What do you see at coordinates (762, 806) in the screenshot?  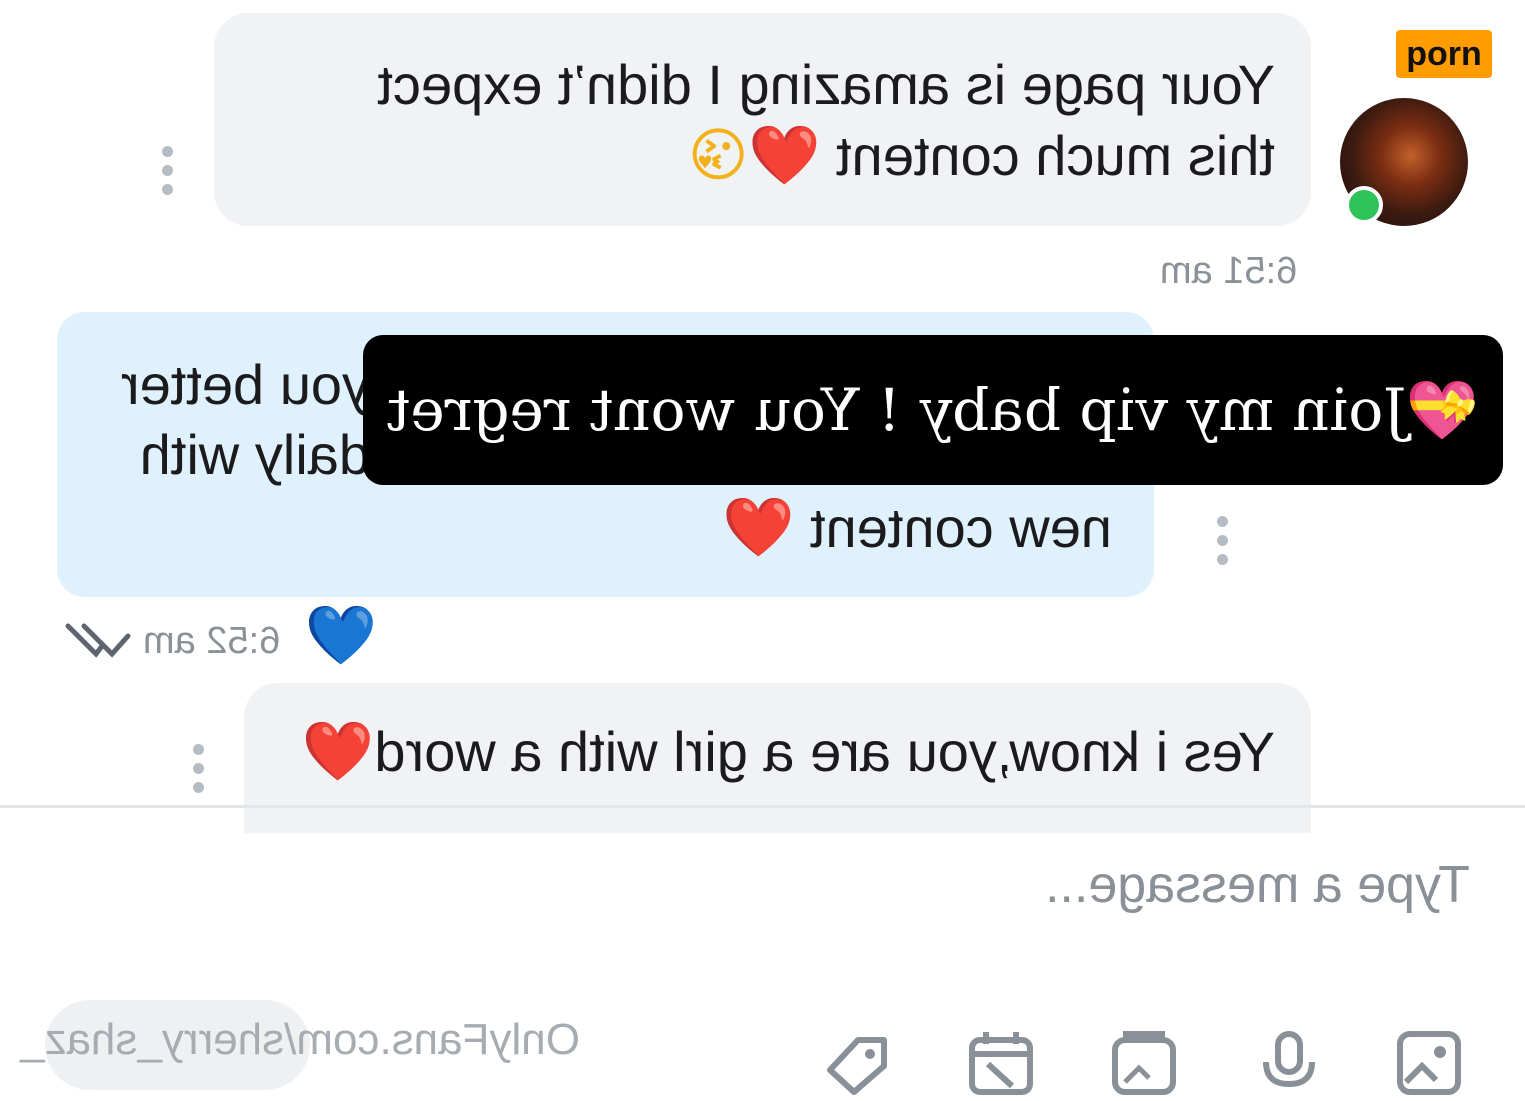 I see `composer-divider` at bounding box center [762, 806].